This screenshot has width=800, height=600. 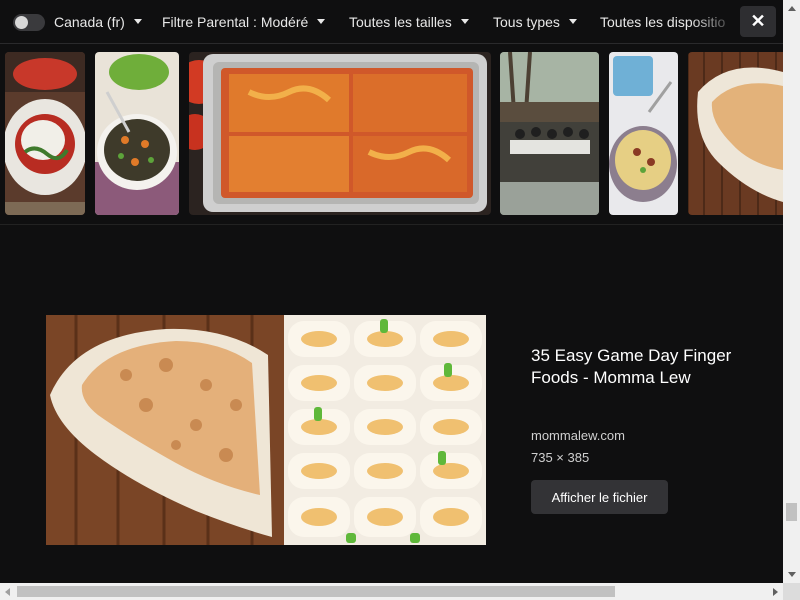 I want to click on size-filter-dropdown: Toutes les tailles, so click(x=409, y=21).